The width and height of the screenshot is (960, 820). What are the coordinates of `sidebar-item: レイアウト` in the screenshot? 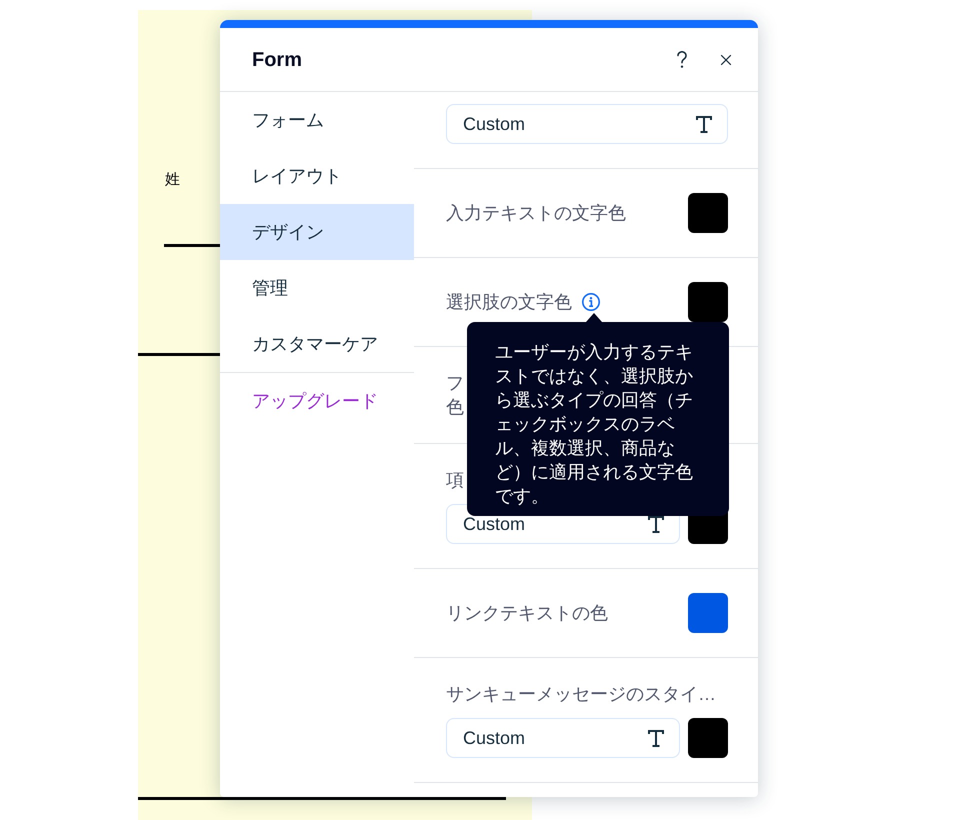 It's located at (317, 176).